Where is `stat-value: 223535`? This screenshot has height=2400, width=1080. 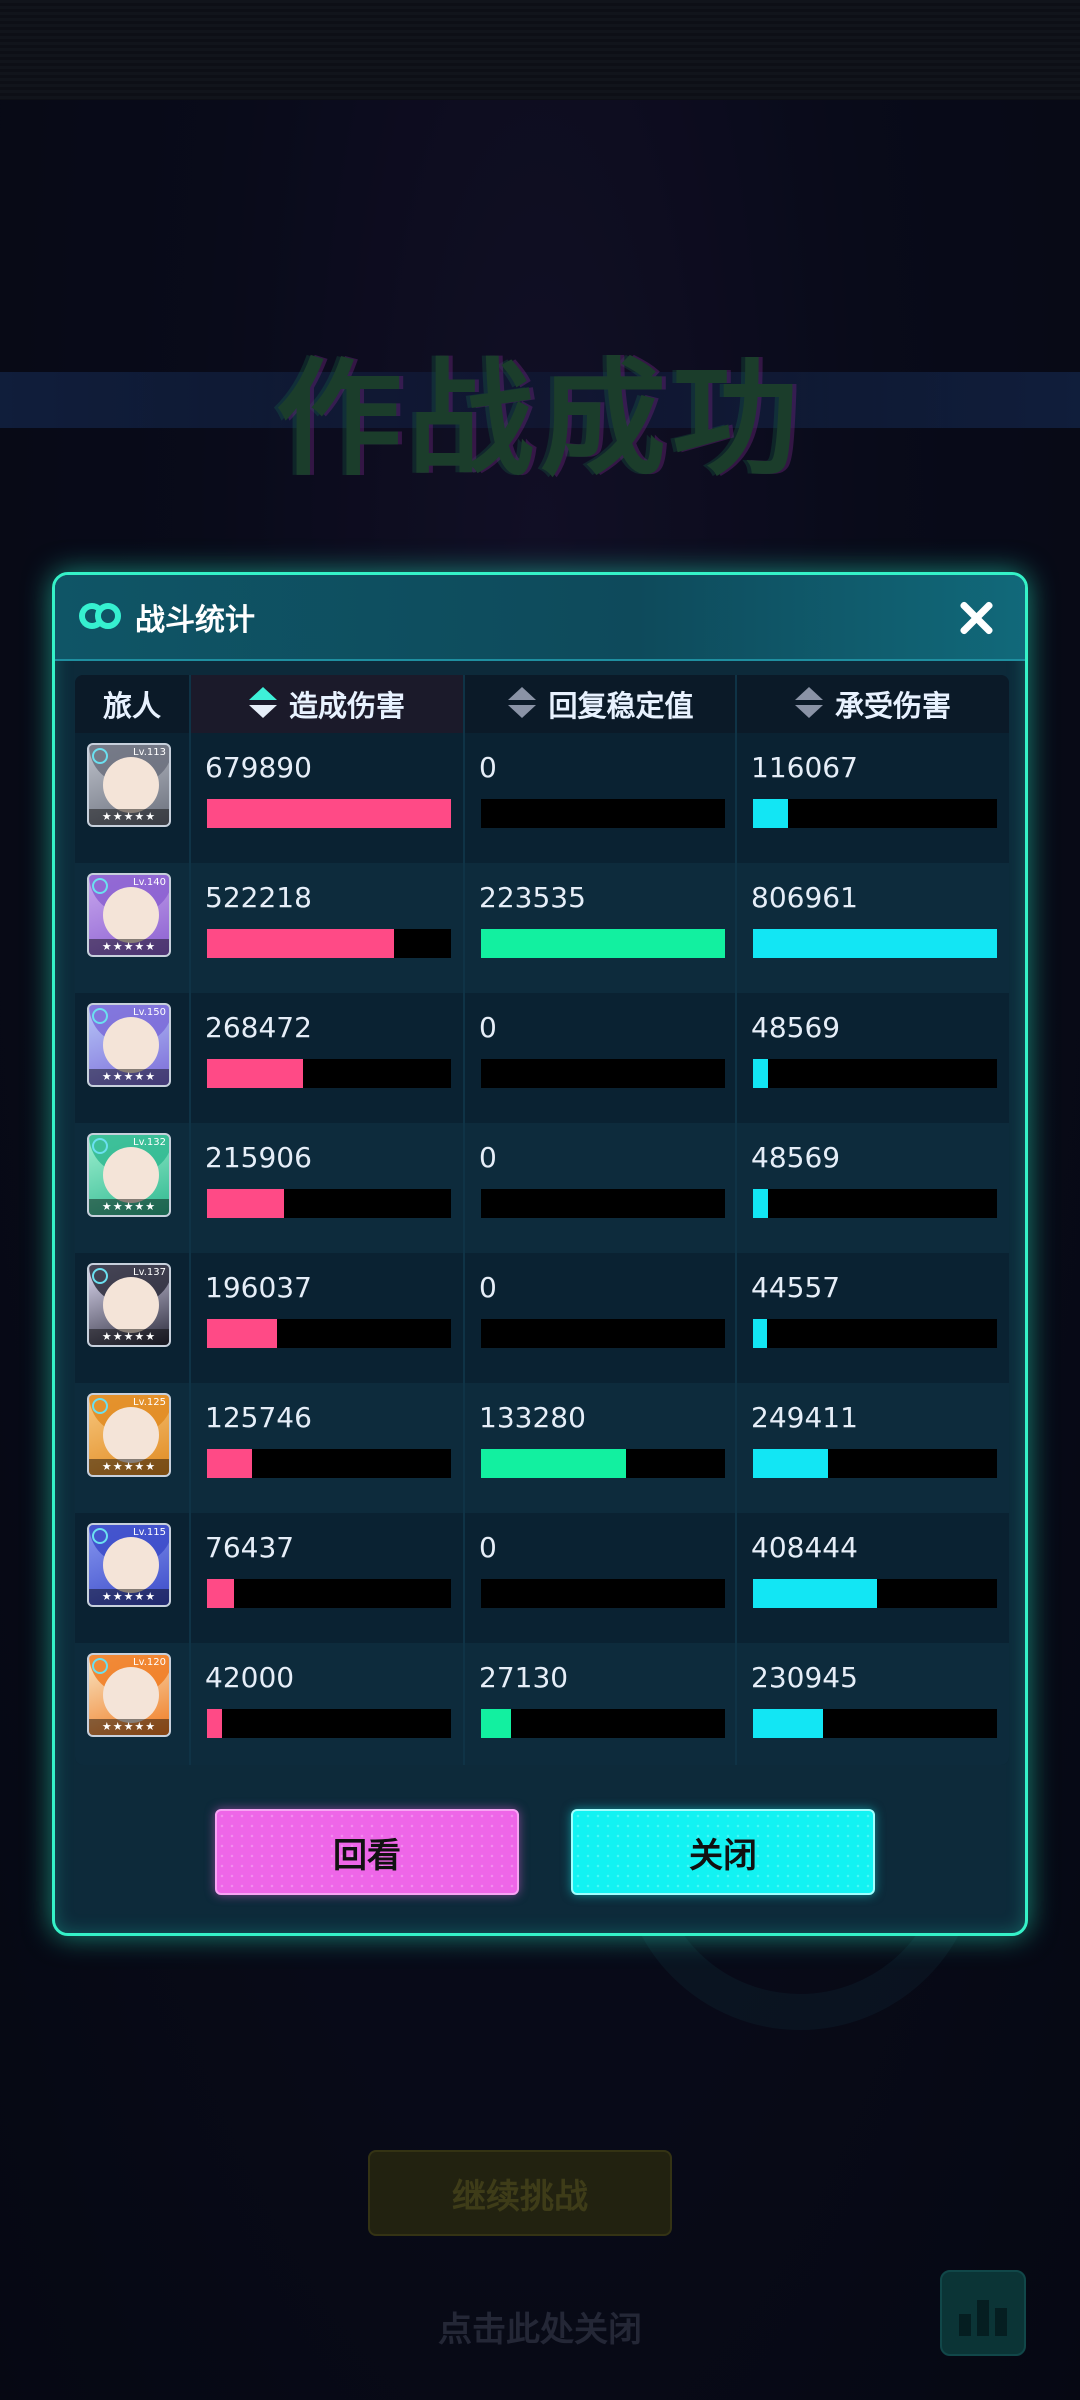 stat-value: 223535 is located at coordinates (532, 897).